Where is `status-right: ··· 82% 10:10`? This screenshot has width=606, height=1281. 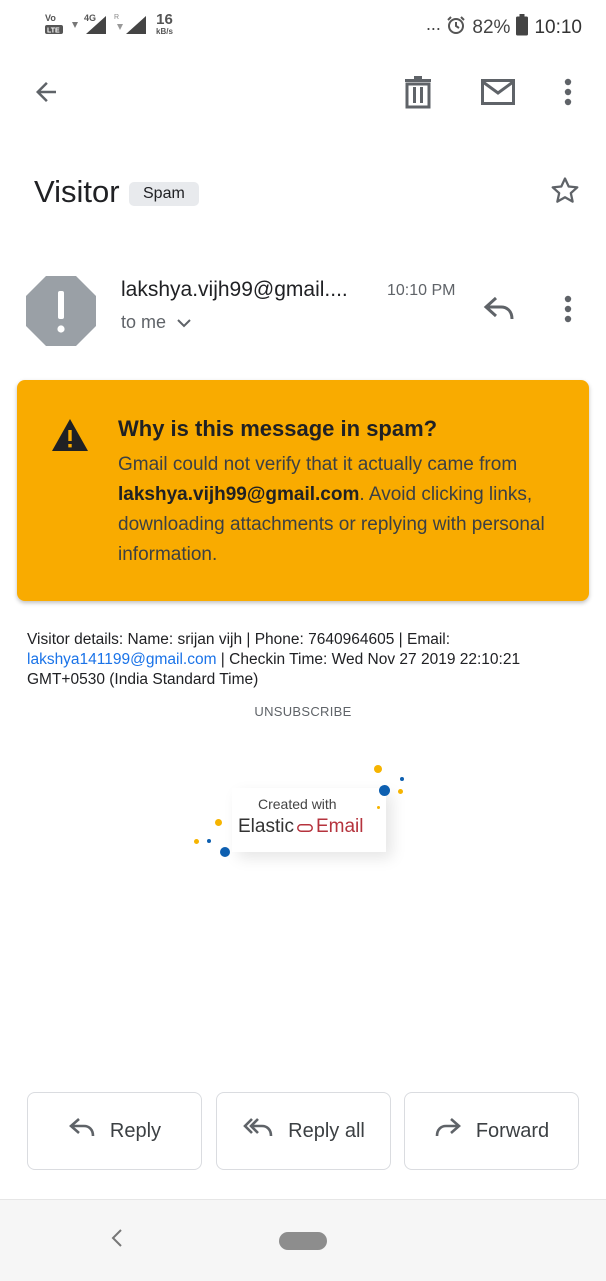 status-right: ··· 82% 10:10 is located at coordinates (503, 28).